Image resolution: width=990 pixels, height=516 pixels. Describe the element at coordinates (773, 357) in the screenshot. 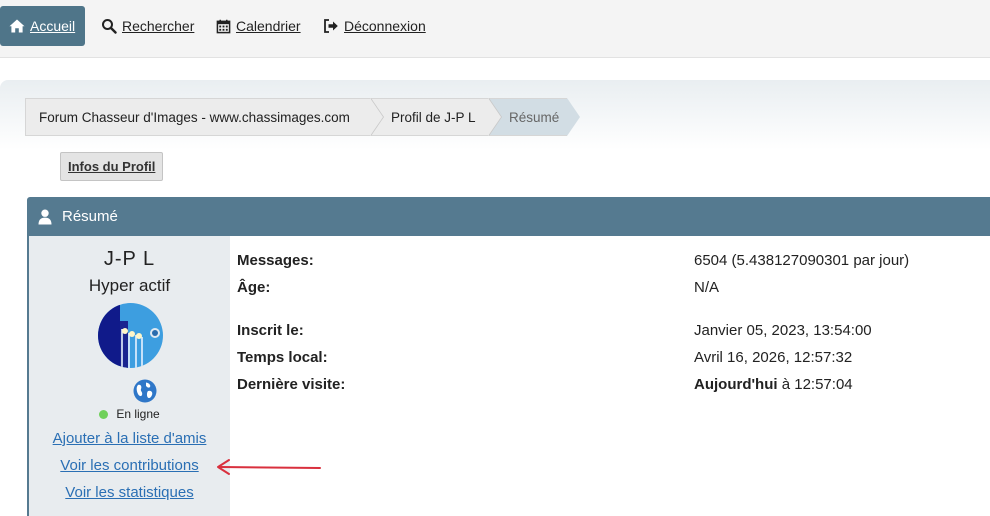

I see `local-time-value: Avril 16, 2026, 12:57:32` at that location.